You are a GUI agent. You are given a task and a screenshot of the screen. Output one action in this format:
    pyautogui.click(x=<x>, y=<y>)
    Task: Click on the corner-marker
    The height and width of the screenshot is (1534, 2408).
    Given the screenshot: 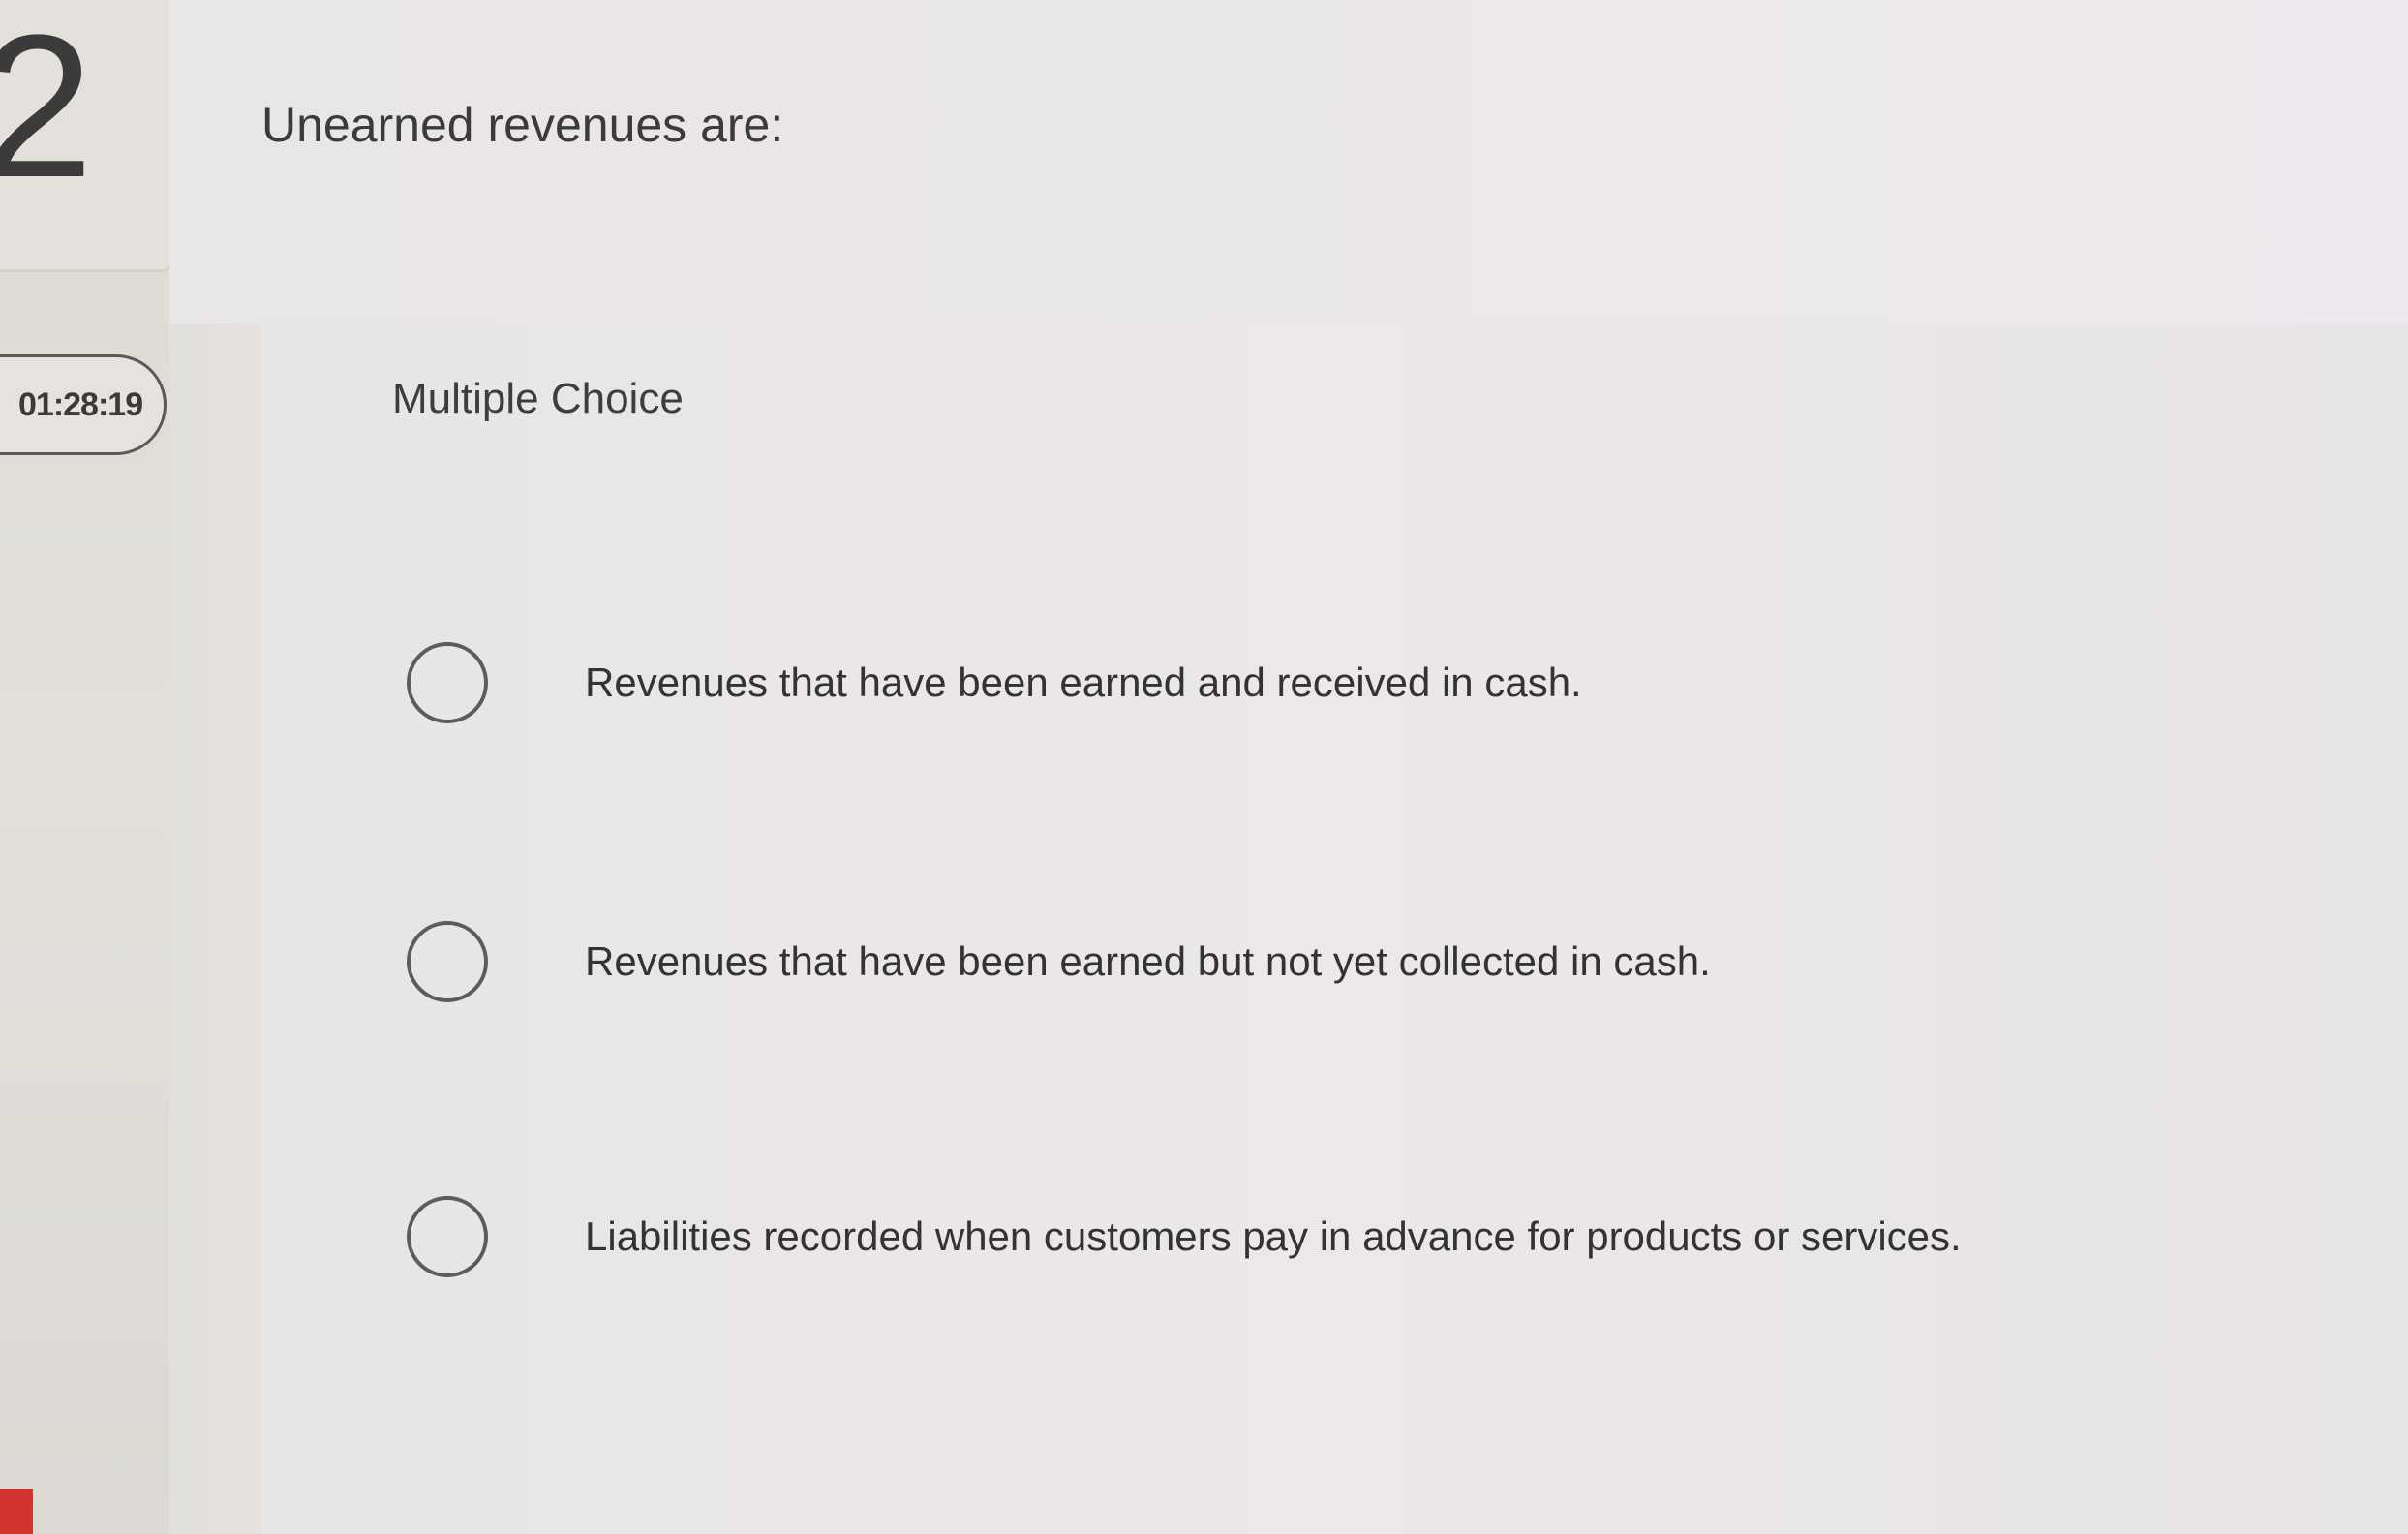 What is the action you would take?
    pyautogui.click(x=16, y=1512)
    